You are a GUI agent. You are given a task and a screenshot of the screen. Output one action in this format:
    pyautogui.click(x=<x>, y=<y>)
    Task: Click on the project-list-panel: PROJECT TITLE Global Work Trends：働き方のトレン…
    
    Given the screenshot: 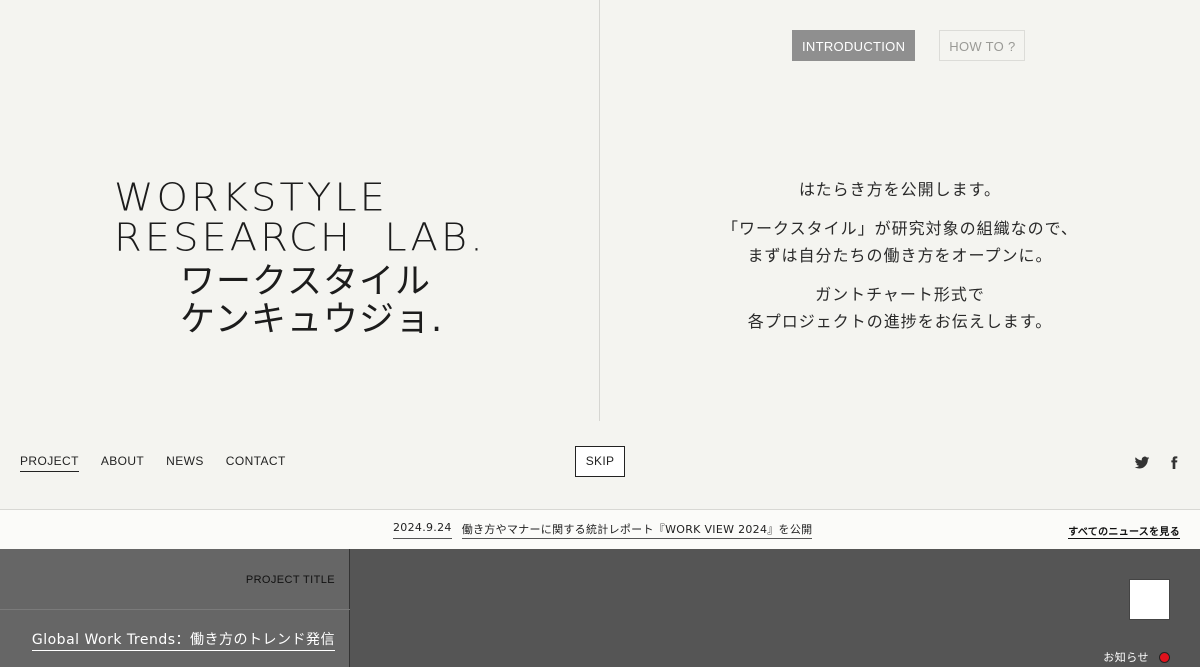 What is the action you would take?
    pyautogui.click(x=175, y=608)
    